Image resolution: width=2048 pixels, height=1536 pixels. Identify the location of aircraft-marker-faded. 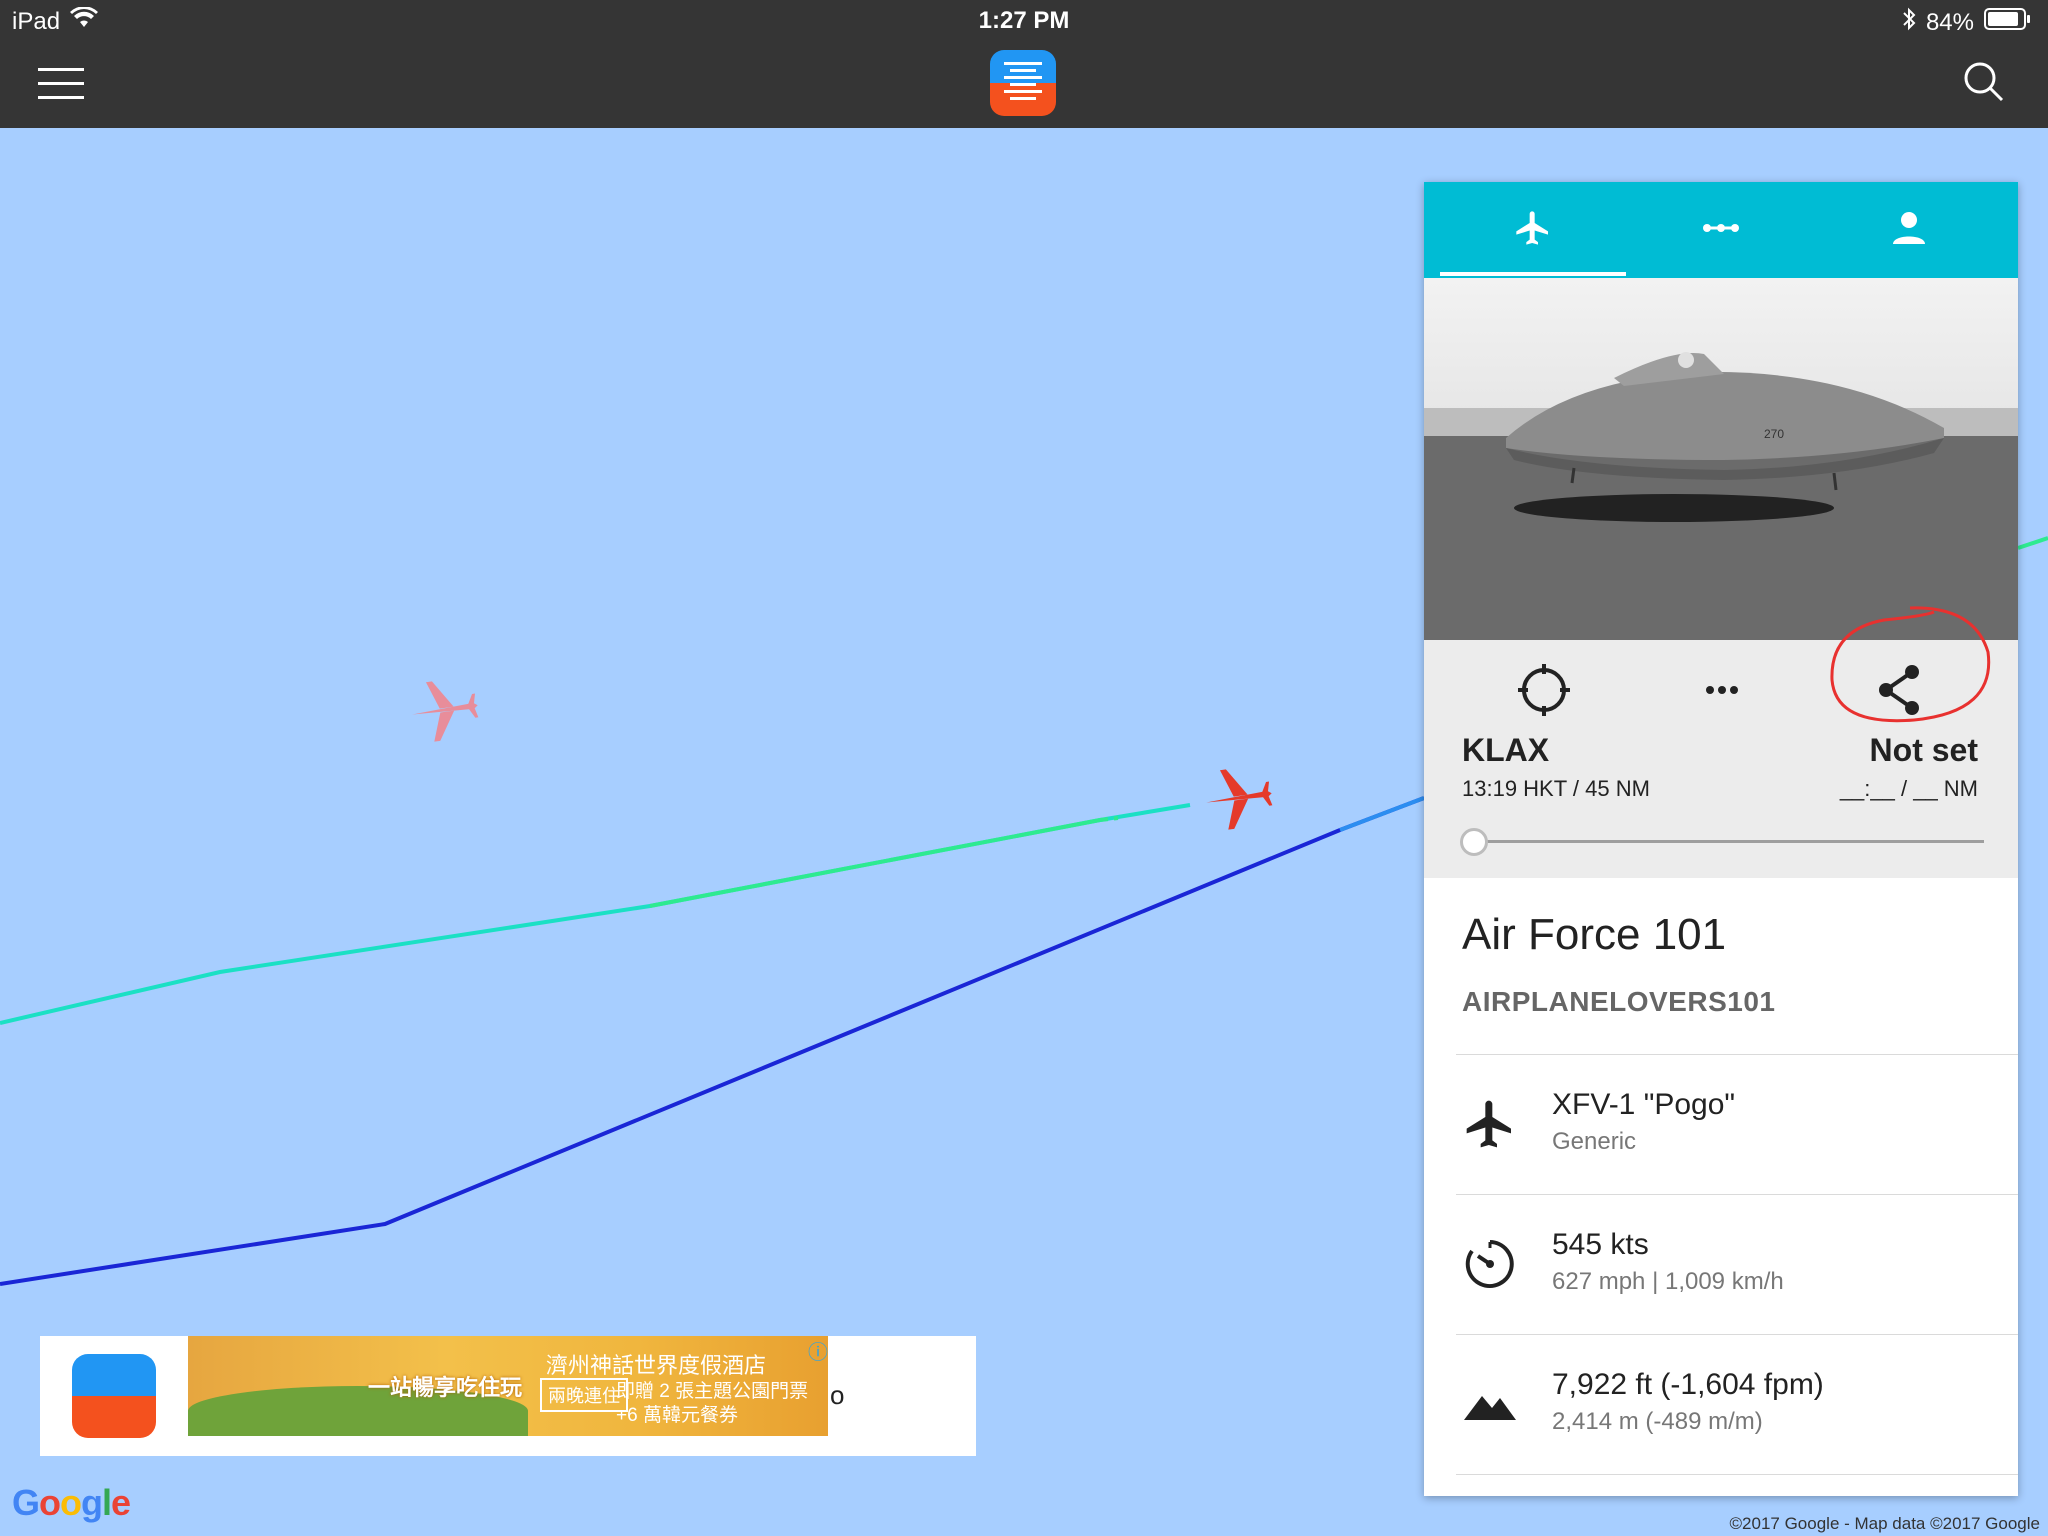
(445, 710).